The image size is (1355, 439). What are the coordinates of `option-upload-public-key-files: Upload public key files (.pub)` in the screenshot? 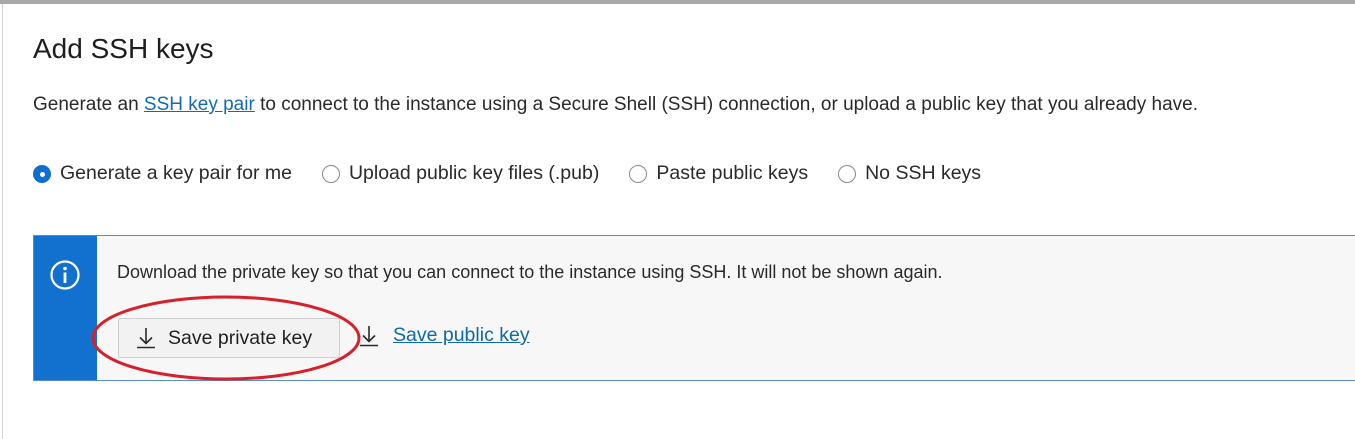 It's located at (460, 173).